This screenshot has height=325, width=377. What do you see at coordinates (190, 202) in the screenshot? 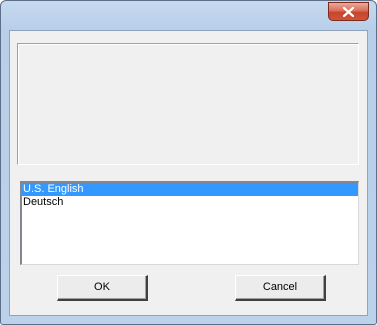
I see `list-item: Deutsch` at bounding box center [190, 202].